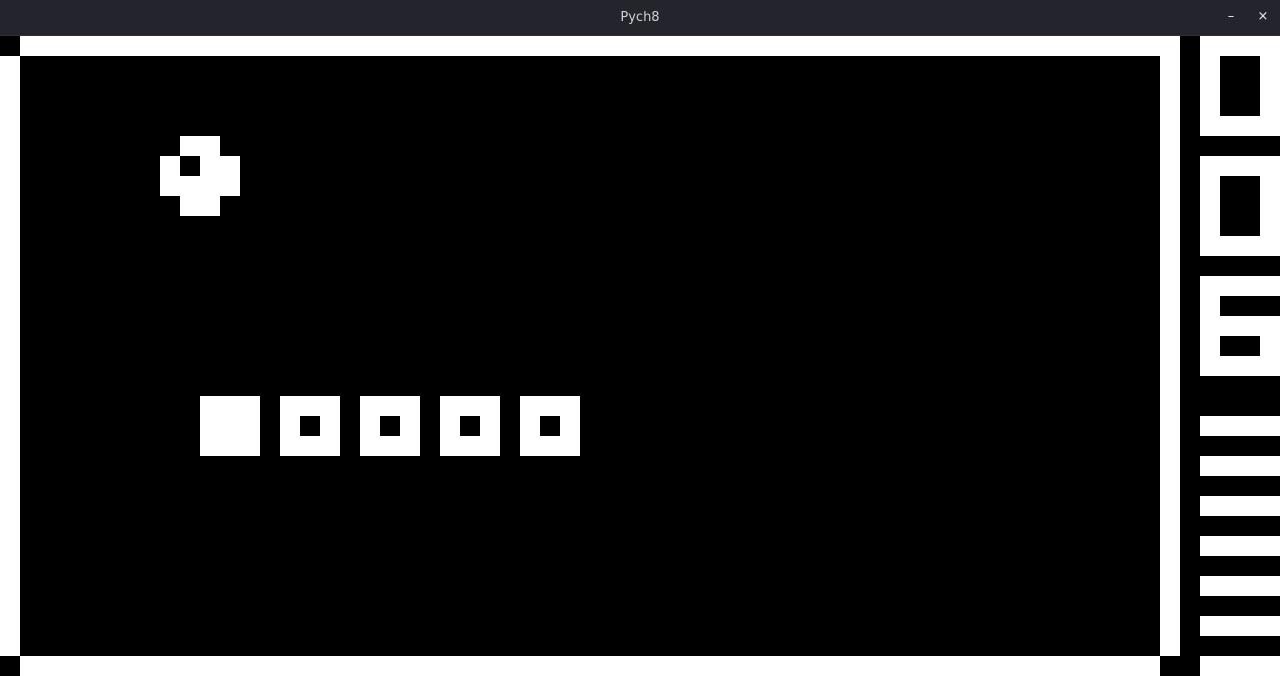  What do you see at coordinates (1170, 356) in the screenshot?
I see `playfield-border-right` at bounding box center [1170, 356].